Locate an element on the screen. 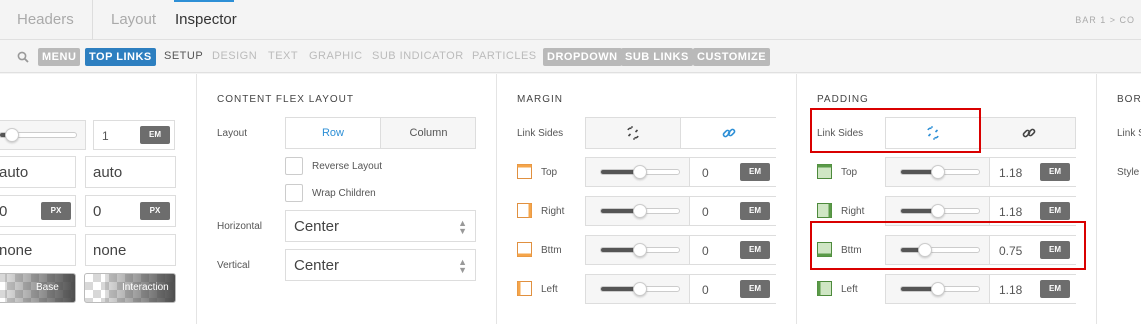 The image size is (1141, 324). active-tab-indicator is located at coordinates (204, 1).